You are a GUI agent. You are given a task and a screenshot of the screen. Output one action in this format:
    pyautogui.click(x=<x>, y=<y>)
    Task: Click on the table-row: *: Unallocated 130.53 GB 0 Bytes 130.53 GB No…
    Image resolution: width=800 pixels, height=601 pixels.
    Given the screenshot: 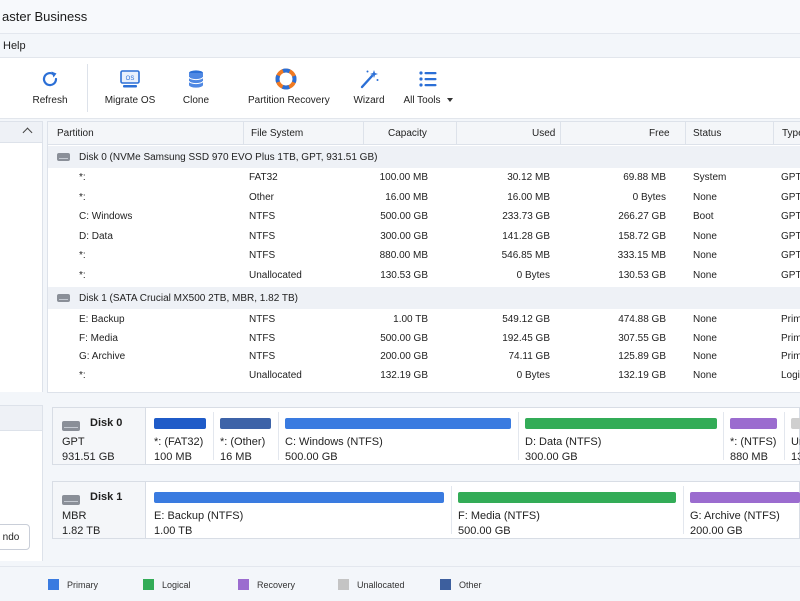 What is the action you would take?
    pyautogui.click(x=424, y=276)
    